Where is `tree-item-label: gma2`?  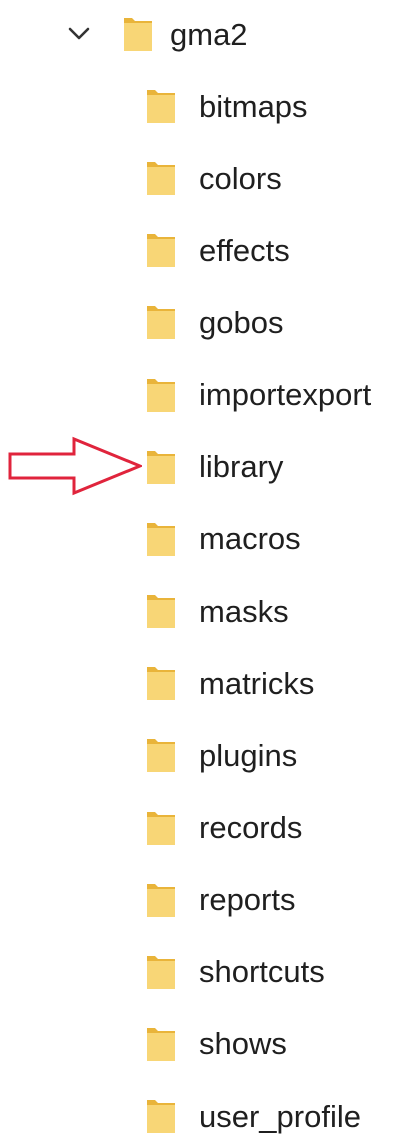
tree-item-label: gma2 is located at coordinates (209, 34).